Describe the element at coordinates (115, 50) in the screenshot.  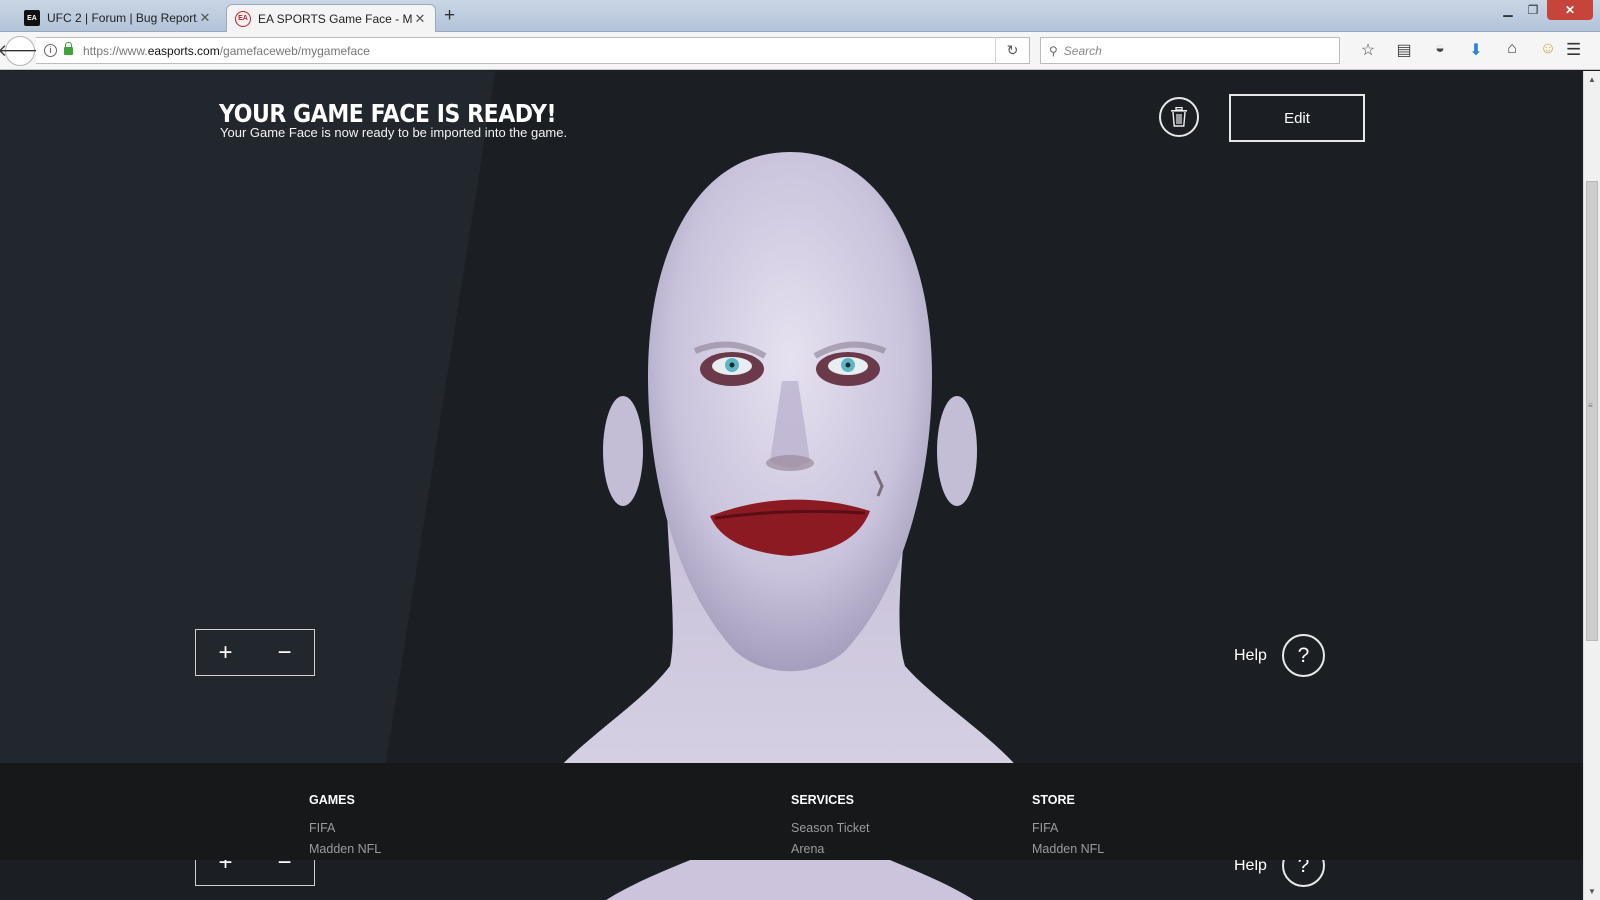
I see `url-prefix: https://www.` at that location.